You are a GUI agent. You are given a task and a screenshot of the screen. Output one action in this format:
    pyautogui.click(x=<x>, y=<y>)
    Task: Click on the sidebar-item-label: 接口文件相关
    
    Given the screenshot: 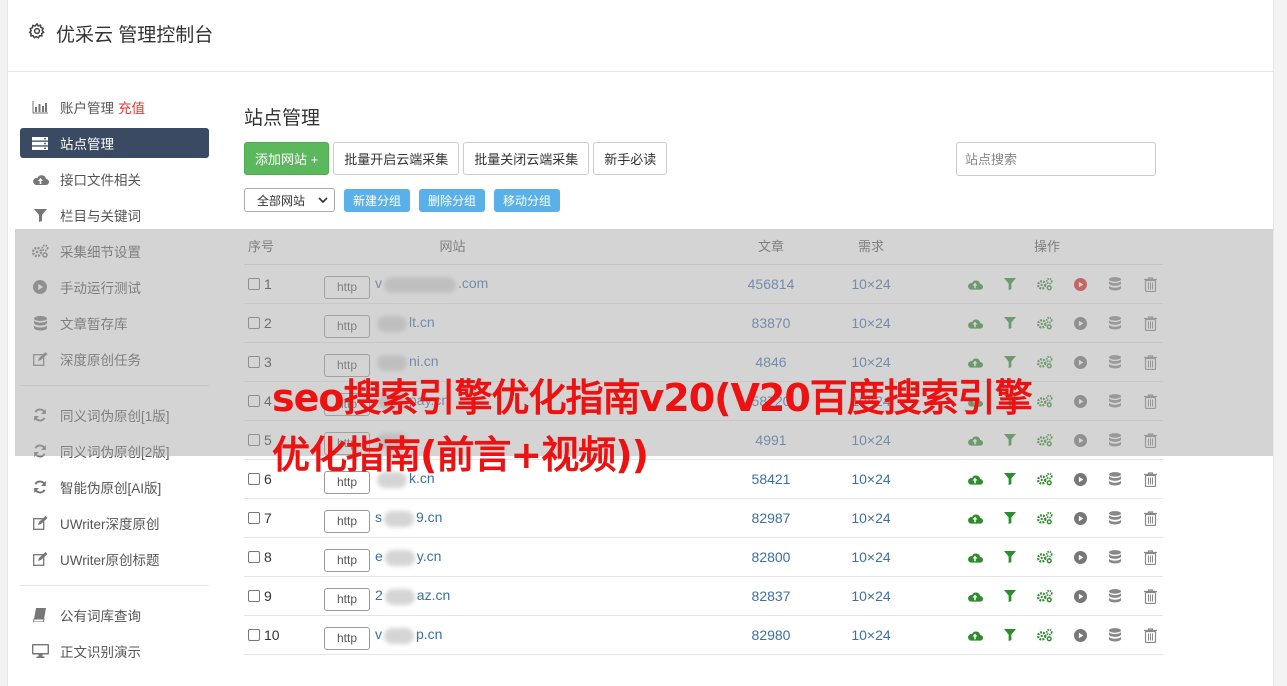 What is the action you would take?
    pyautogui.click(x=100, y=180)
    